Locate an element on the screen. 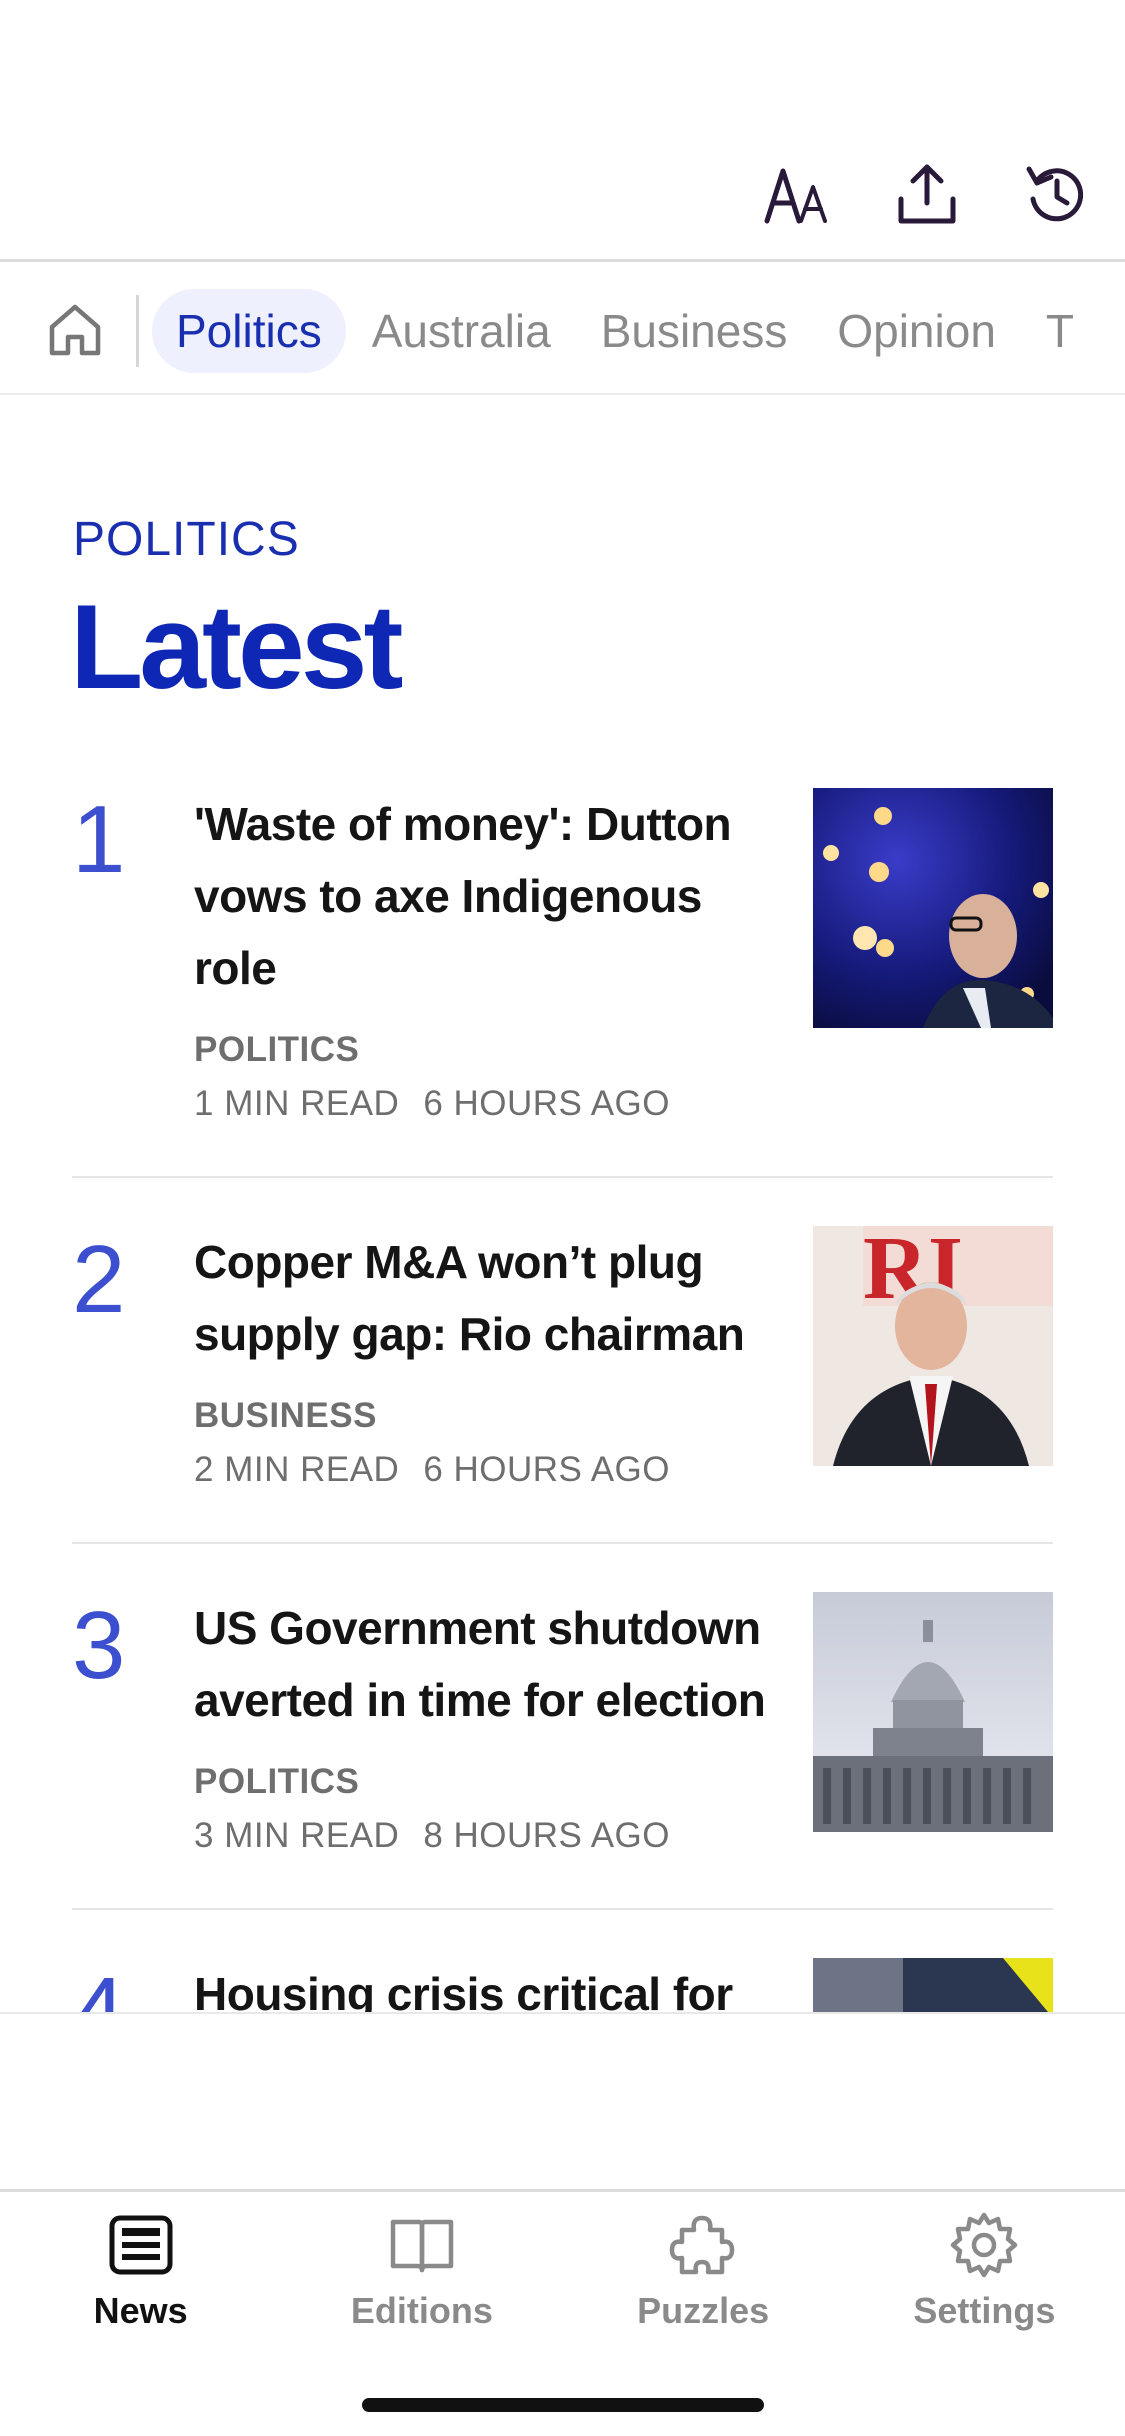 The width and height of the screenshot is (1125, 2436). tab-politics: Politics is located at coordinates (249, 331).